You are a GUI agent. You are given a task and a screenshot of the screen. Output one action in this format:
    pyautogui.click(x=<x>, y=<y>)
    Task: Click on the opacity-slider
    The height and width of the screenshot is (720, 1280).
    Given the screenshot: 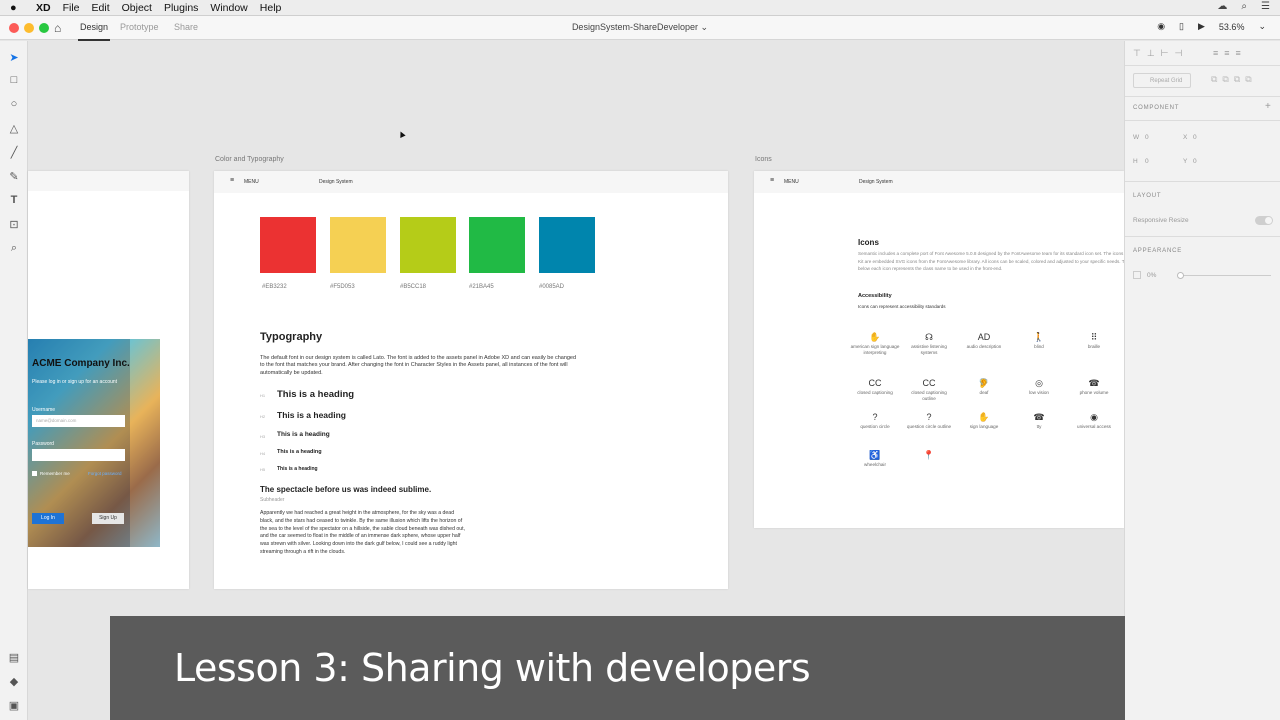 What is the action you would take?
    pyautogui.click(x=1226, y=275)
    